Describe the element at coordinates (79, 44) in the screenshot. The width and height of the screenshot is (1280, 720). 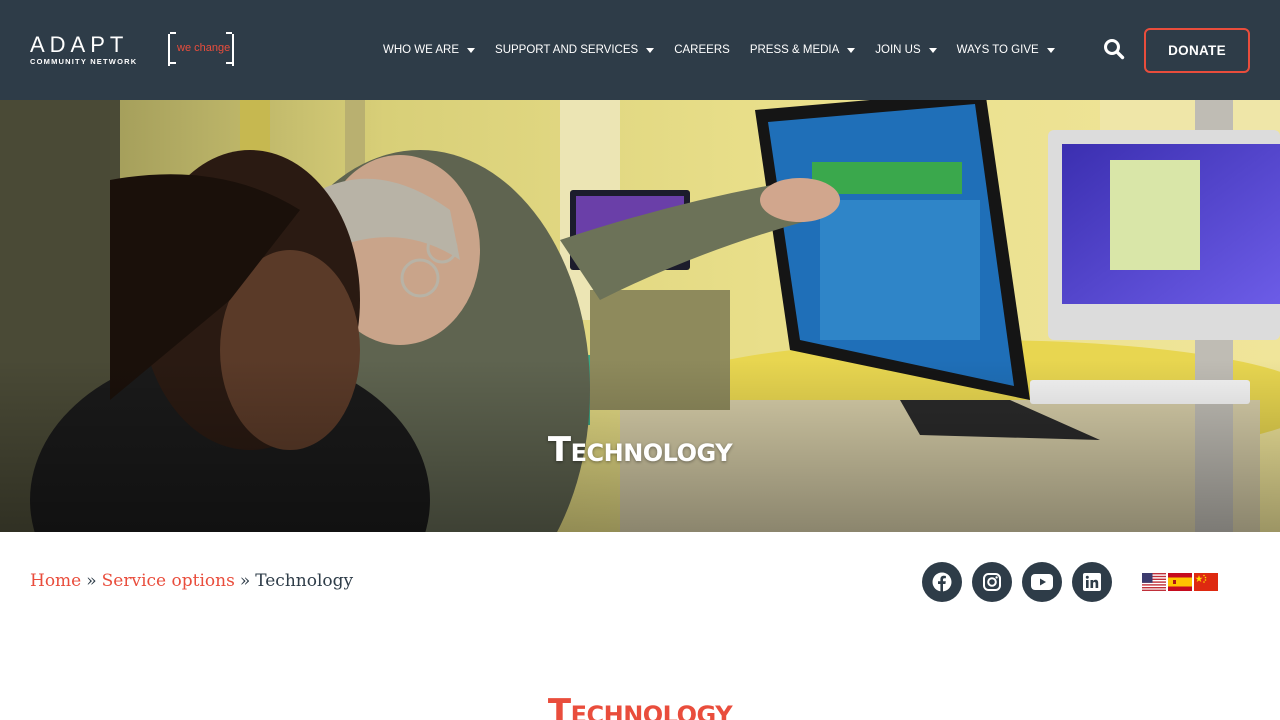
I see `logo-wordmark: ADAPT` at that location.